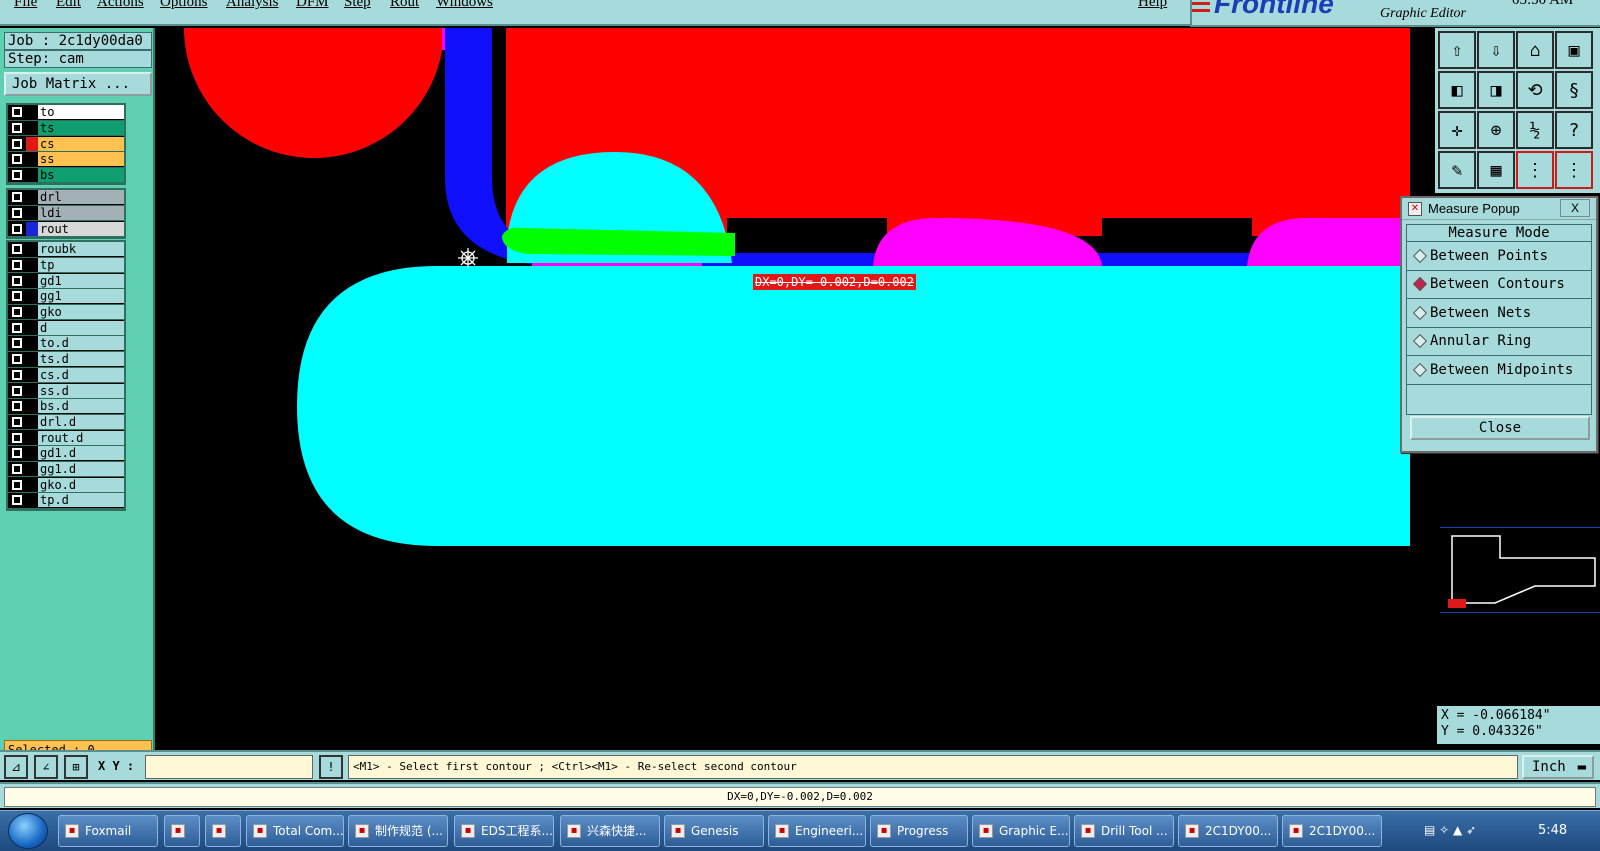 This screenshot has height=851, width=1600. Describe the element at coordinates (66, 422) in the screenshot. I see `layer-row-drl-d: drl.d` at that location.